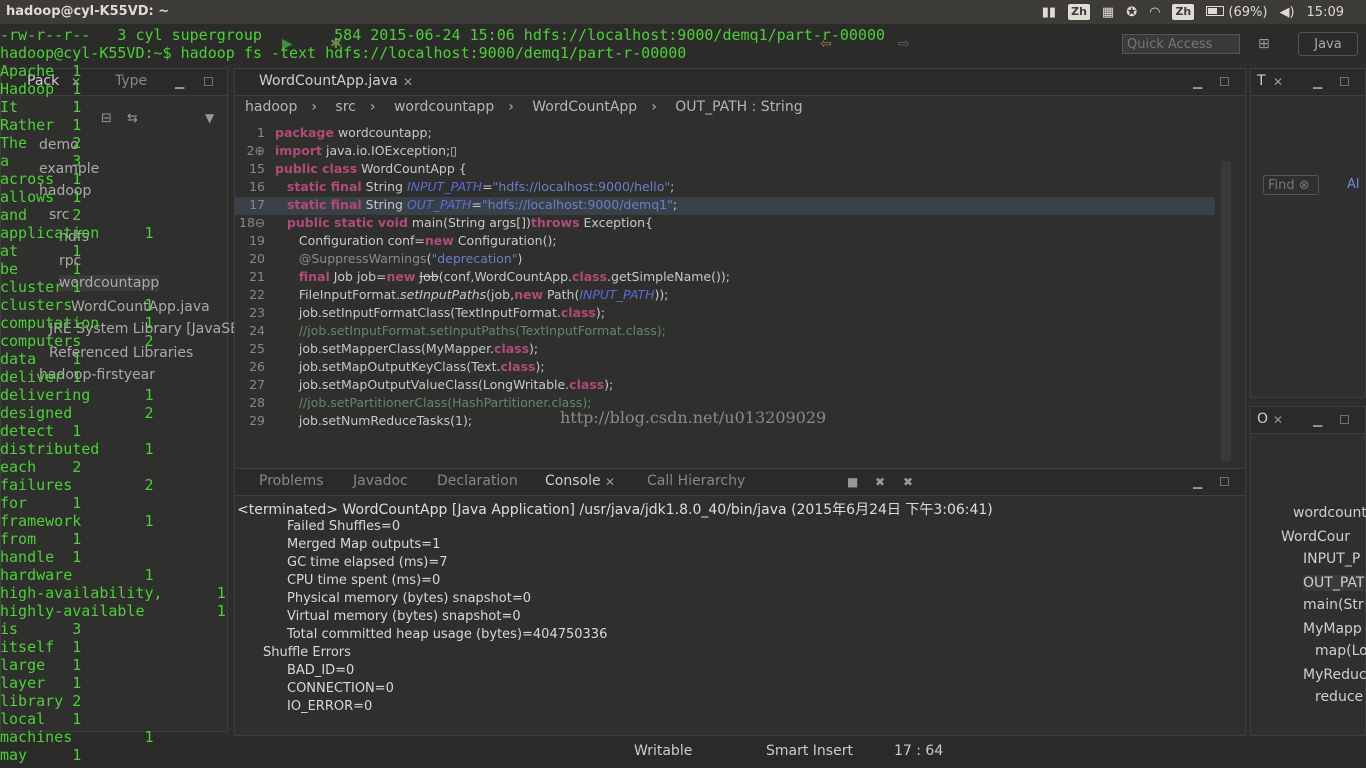 This screenshot has width=1366, height=768. What do you see at coordinates (1154, 12) in the screenshot?
I see `wifi-icon: ◠` at bounding box center [1154, 12].